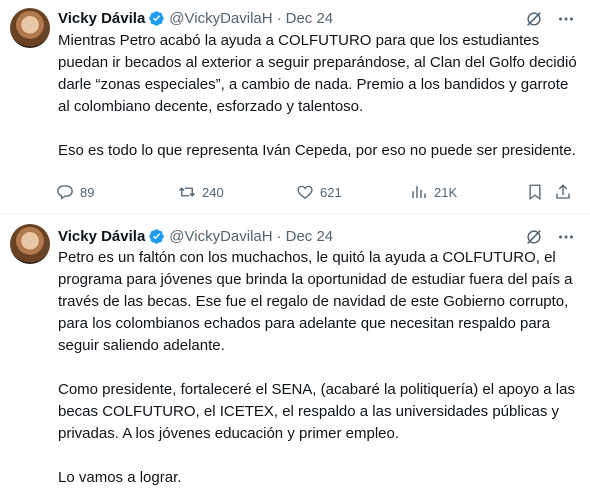  Describe the element at coordinates (319, 192) in the screenshot. I see `like-button: 621` at that location.